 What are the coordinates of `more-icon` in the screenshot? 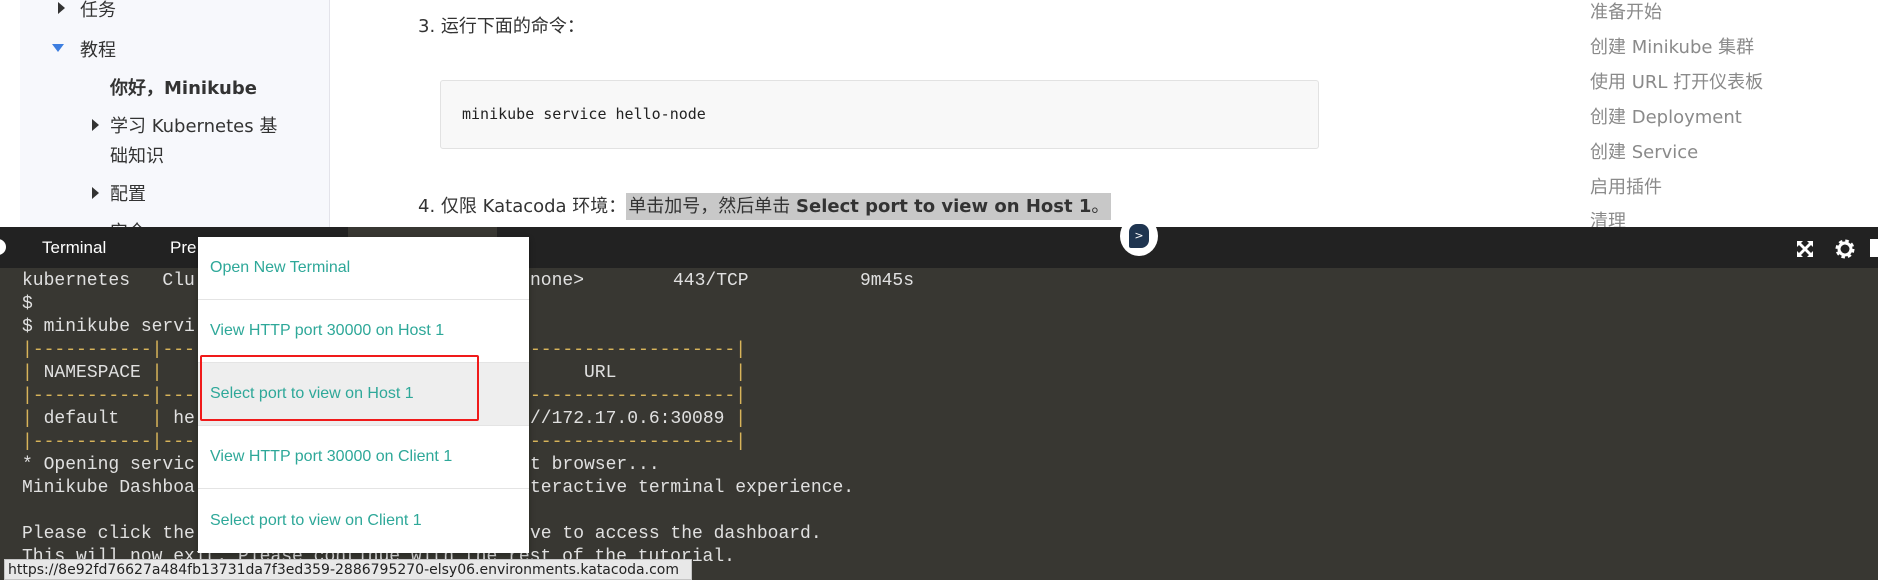 It's located at (1874, 248).